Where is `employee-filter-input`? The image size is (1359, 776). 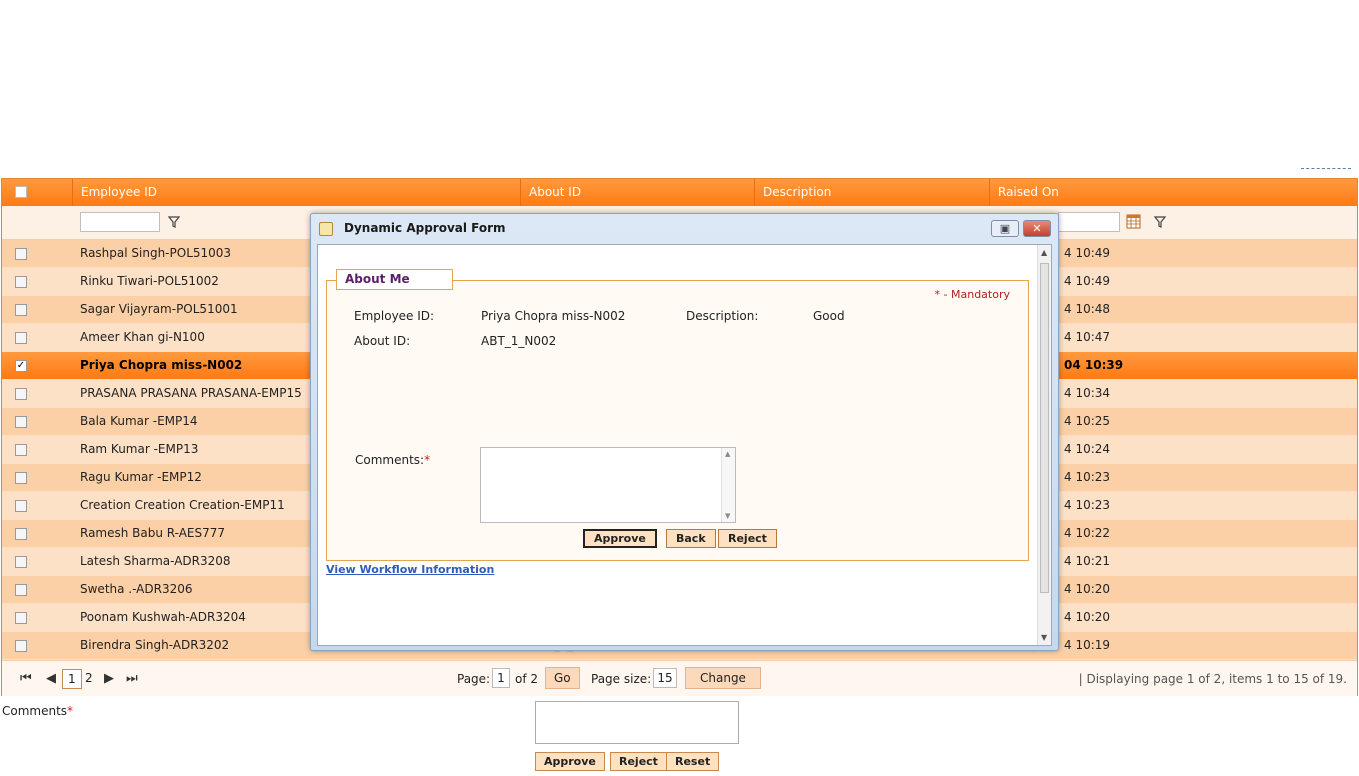
employee-filter-input is located at coordinates (120, 222).